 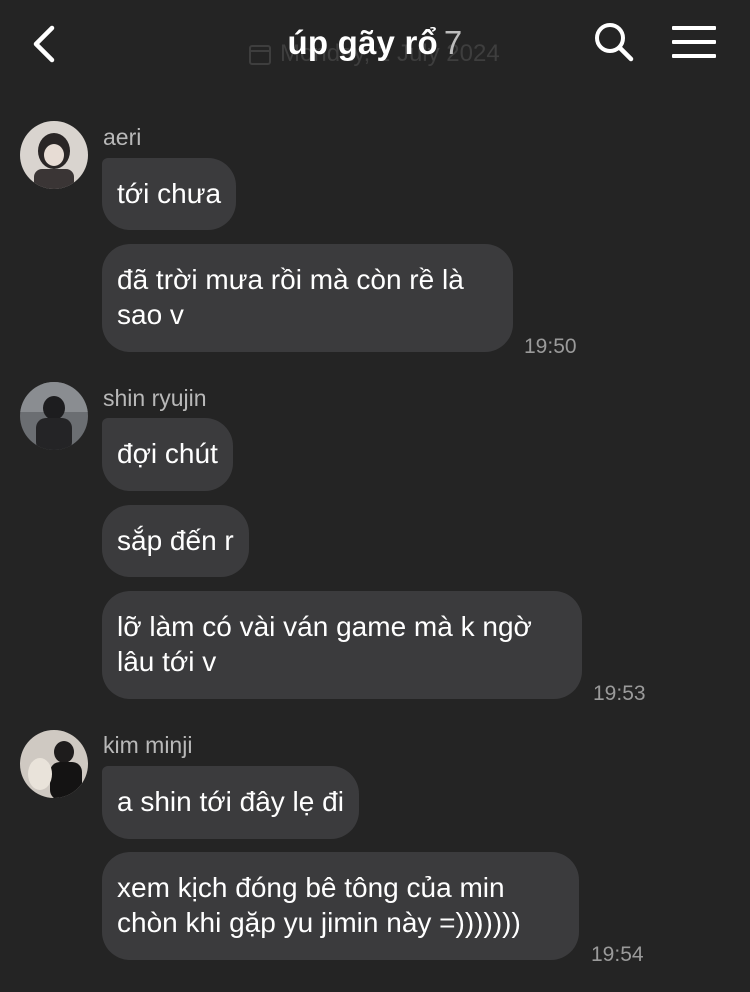 I want to click on chat-title: úp gãy rổ 7, so click(x=375, y=43).